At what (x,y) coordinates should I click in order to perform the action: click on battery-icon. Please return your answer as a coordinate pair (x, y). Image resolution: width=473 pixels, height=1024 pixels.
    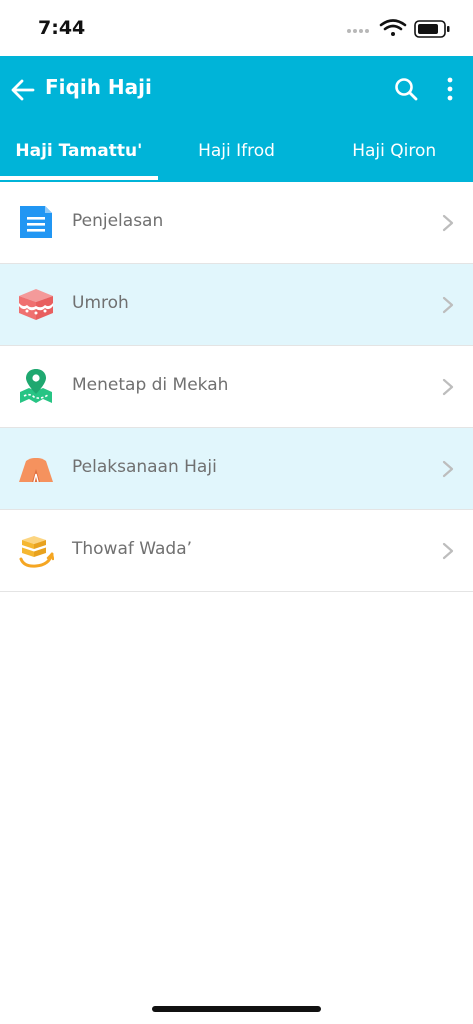
    Looking at the image, I should click on (432, 29).